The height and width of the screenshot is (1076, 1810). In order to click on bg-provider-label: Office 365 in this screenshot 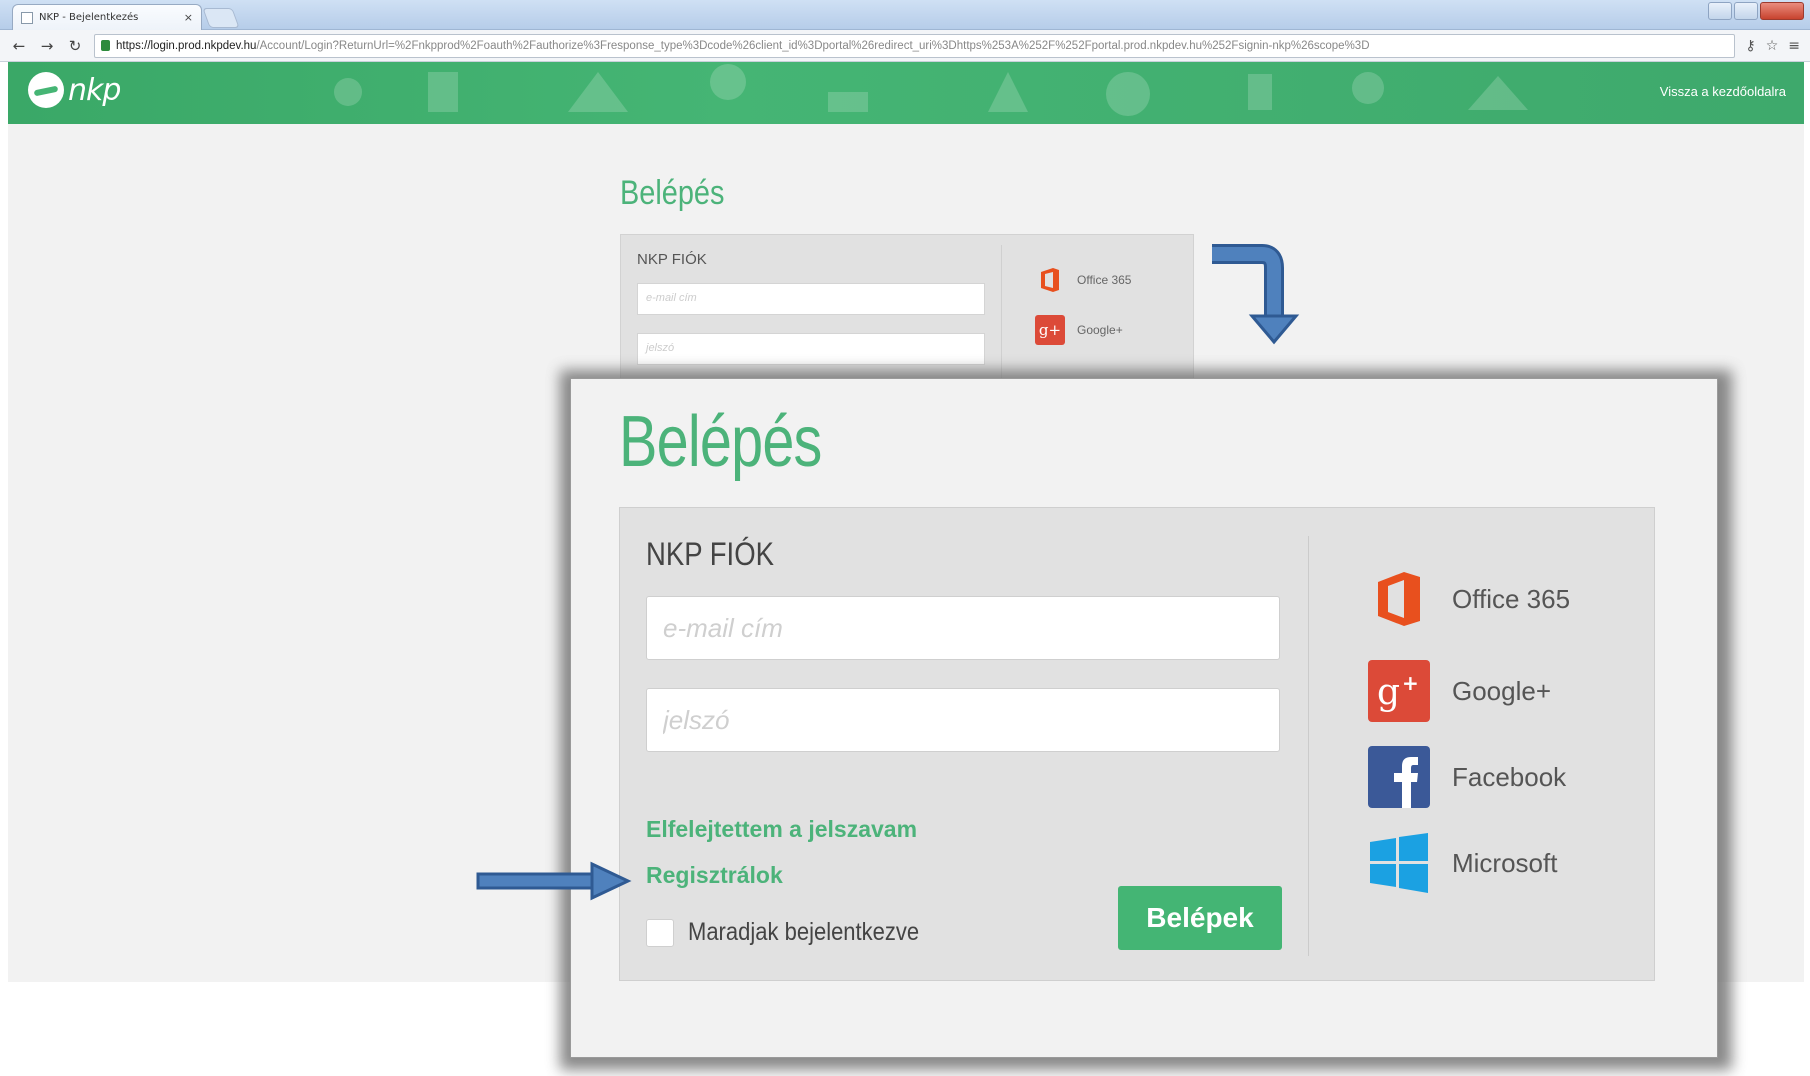, I will do `click(1104, 280)`.